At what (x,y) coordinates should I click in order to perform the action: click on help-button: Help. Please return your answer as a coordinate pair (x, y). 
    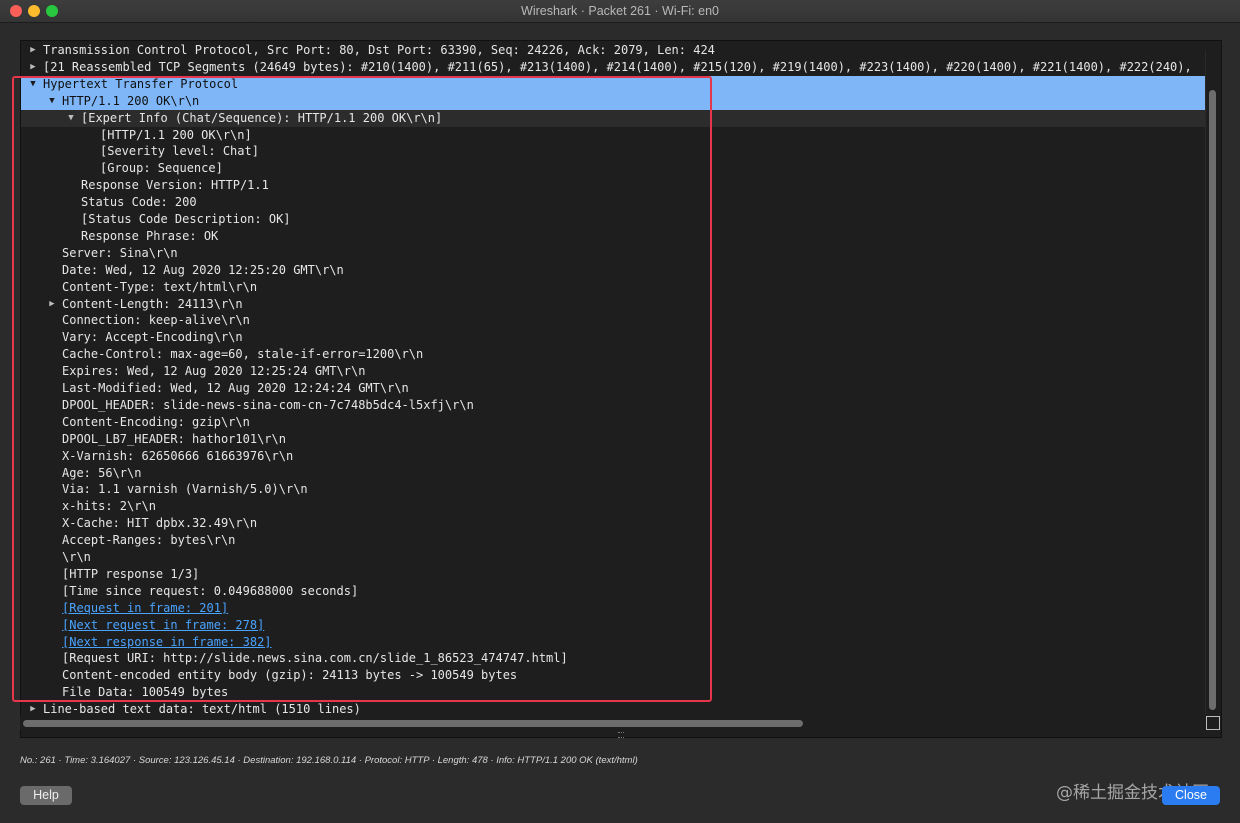
    Looking at the image, I should click on (46, 795).